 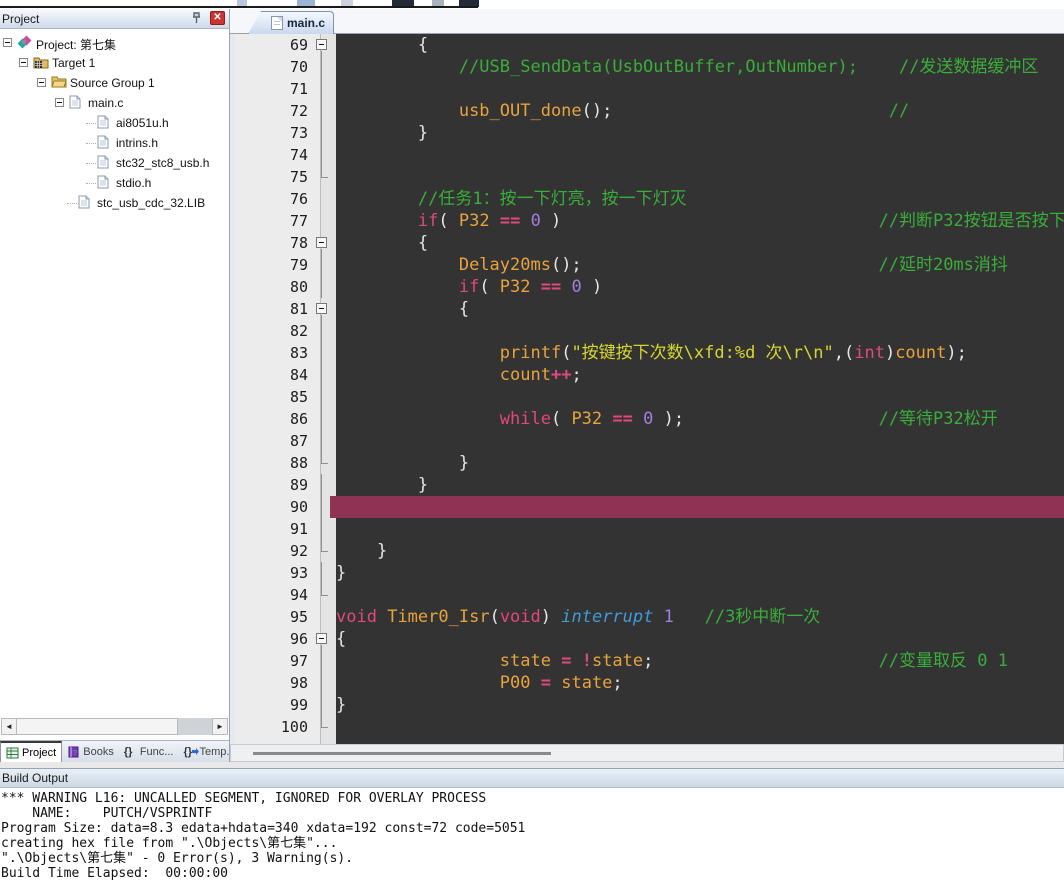 I want to click on code-line: 90, so click(x=649, y=507).